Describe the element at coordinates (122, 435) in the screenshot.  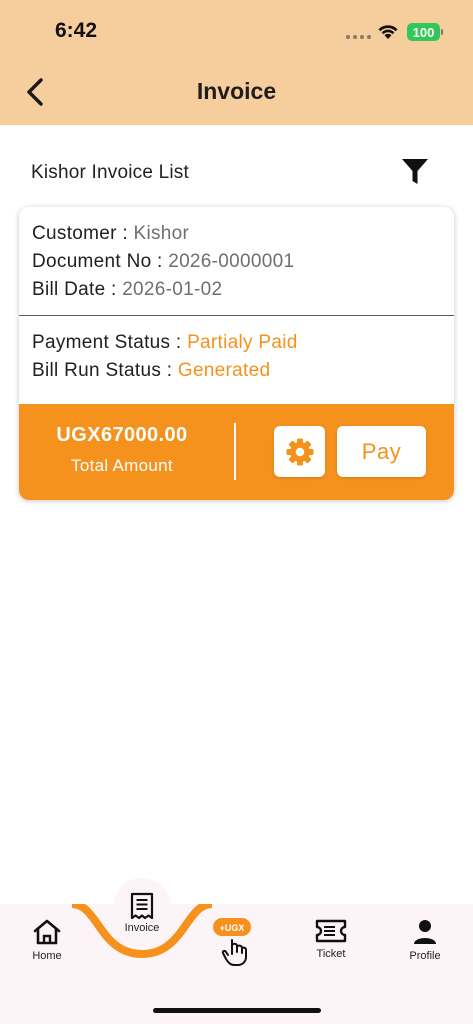
I see `total-amount-value: UGX67000.00` at that location.